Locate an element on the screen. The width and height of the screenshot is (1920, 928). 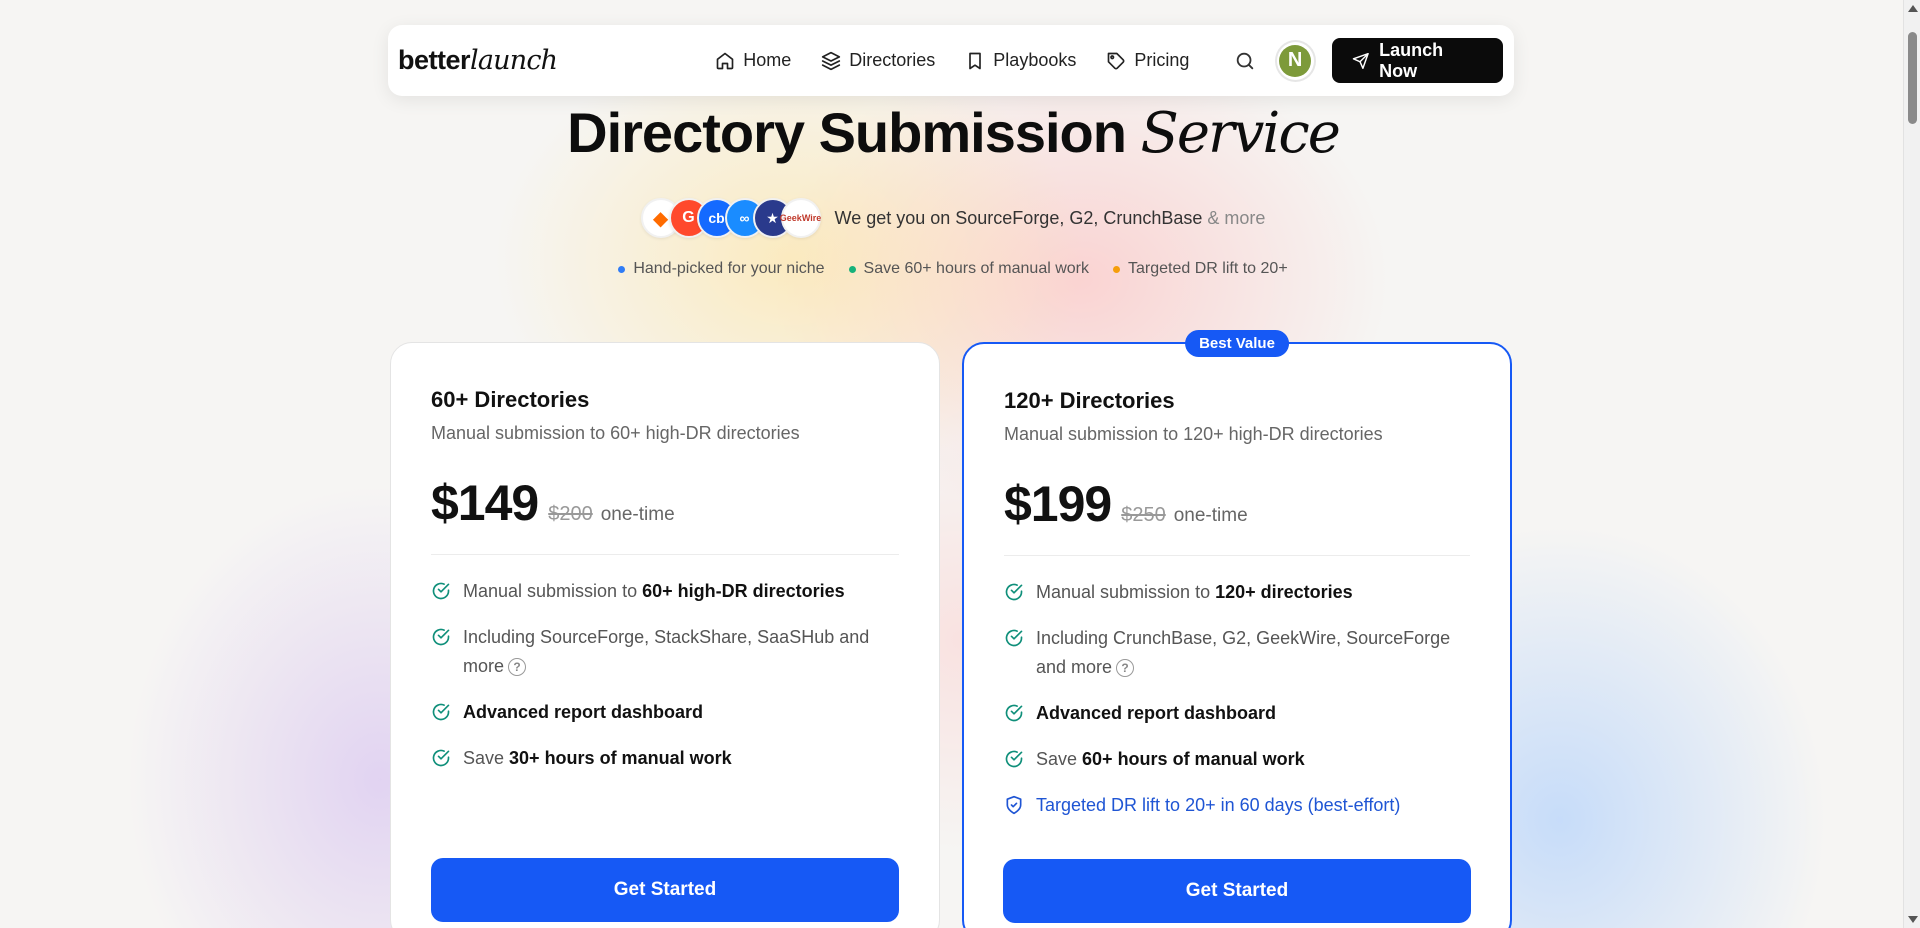
layers-icon is located at coordinates (831, 60).